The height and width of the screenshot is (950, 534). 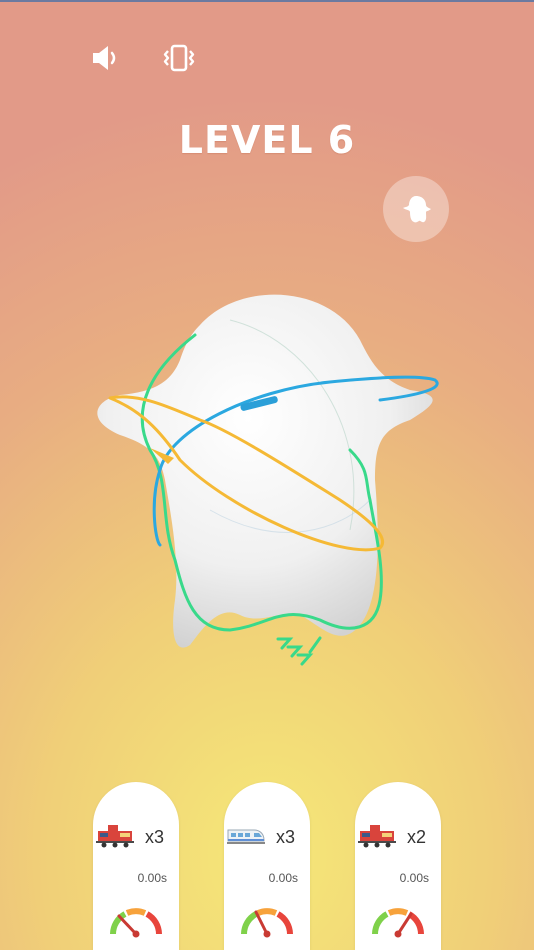 I want to click on sound-toggle-button, so click(x=105, y=58).